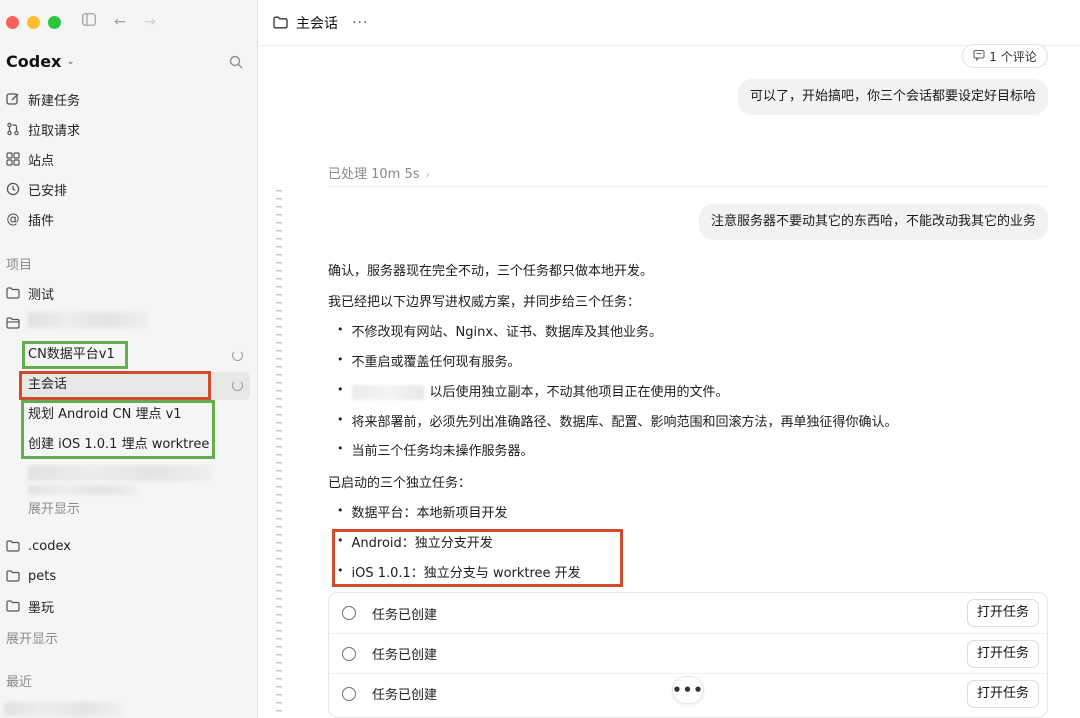 The height and width of the screenshot is (718, 1080). What do you see at coordinates (13, 159) in the screenshot?
I see `grid-icon` at bounding box center [13, 159].